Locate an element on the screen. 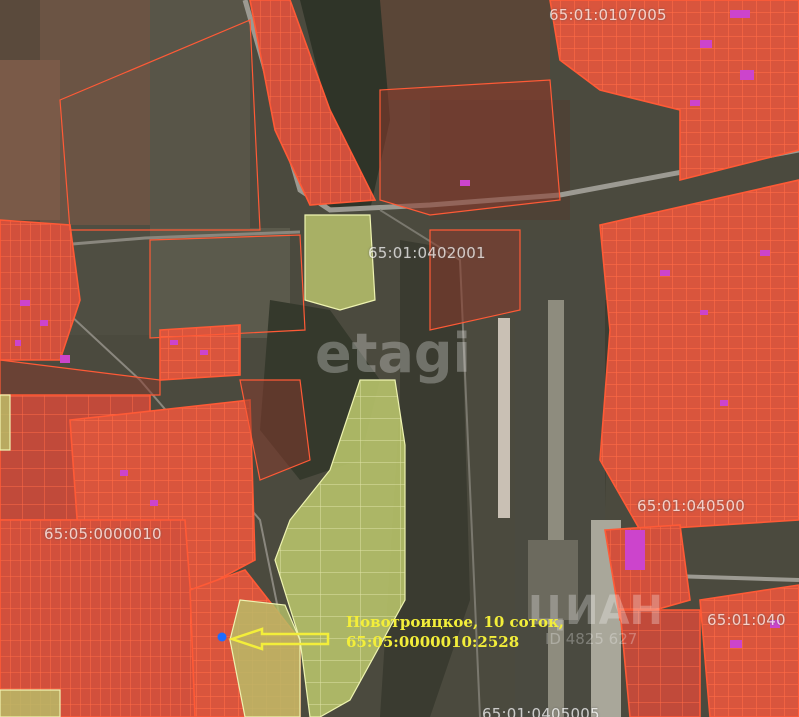 The image size is (799, 717). parcel-label: 65:01:0405005 is located at coordinates (541, 711).